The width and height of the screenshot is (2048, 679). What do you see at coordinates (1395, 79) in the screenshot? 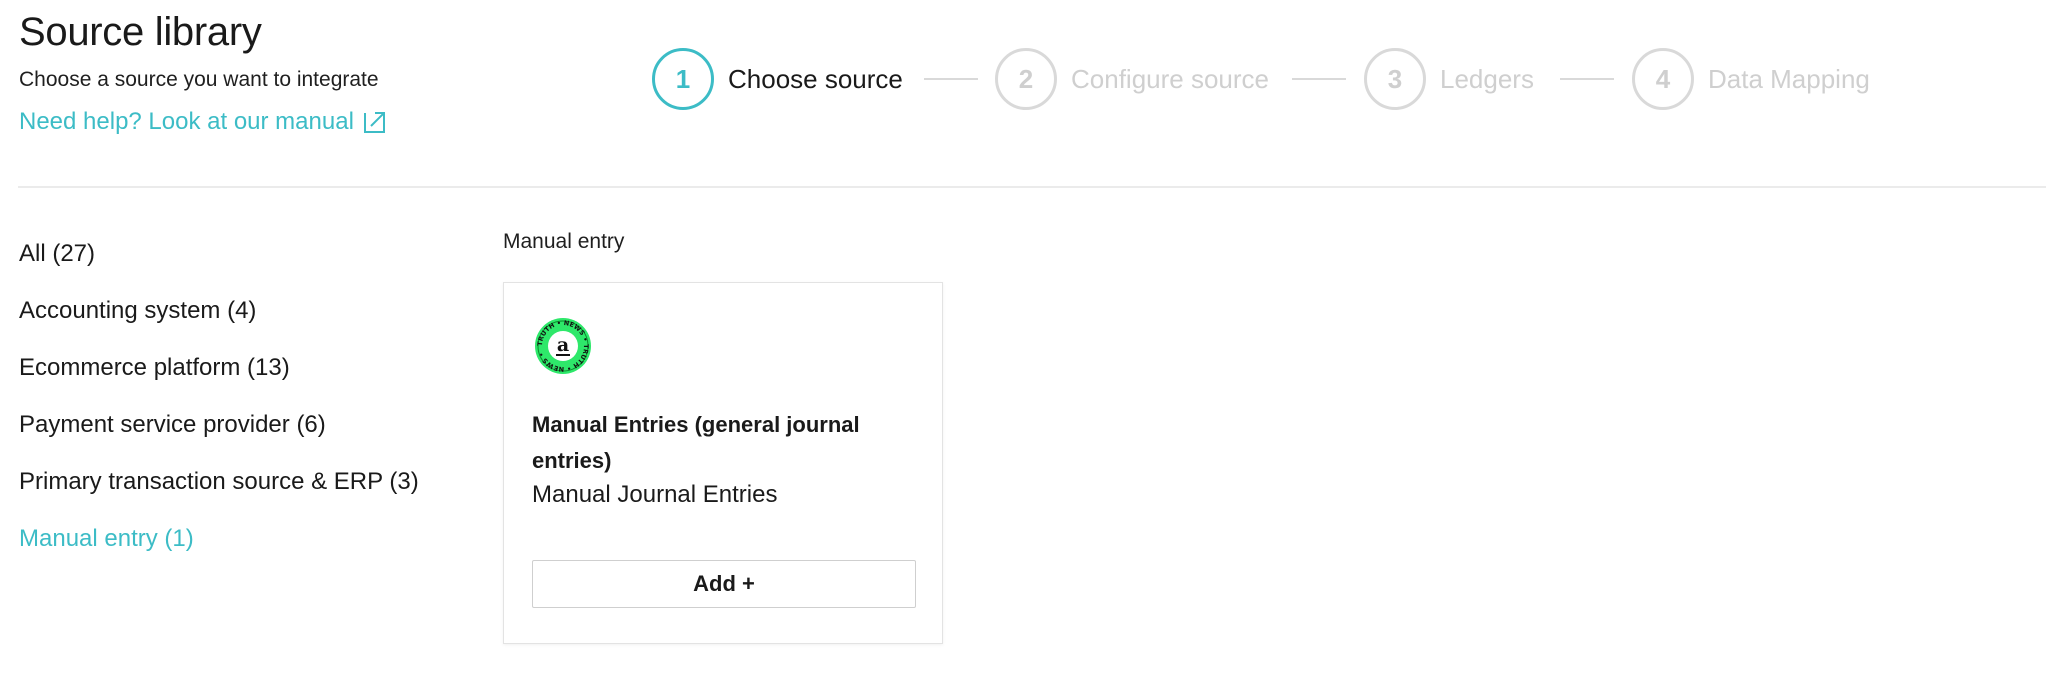
I see `step-number-circle: 3` at bounding box center [1395, 79].